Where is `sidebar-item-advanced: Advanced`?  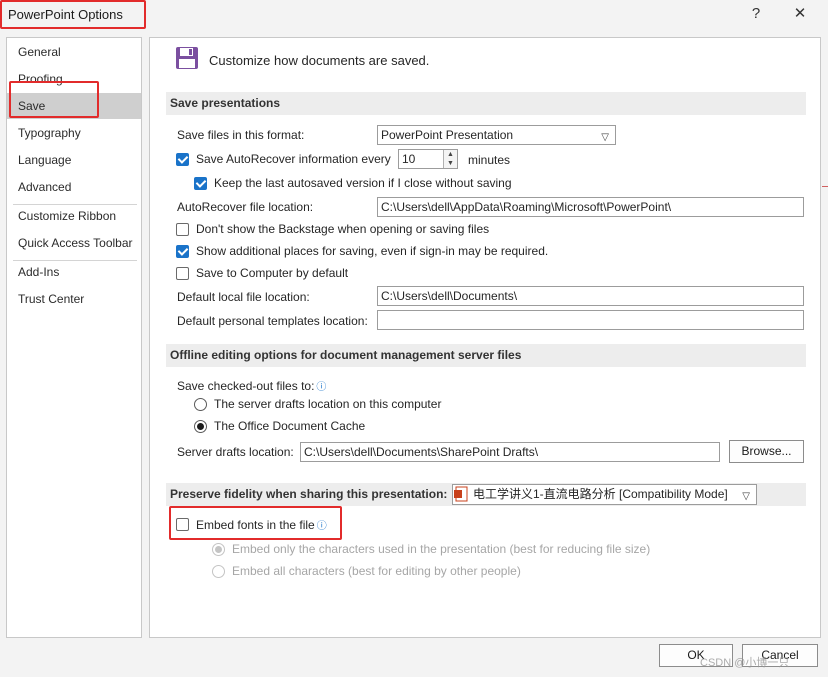
sidebar-item-advanced: Advanced is located at coordinates (74, 187).